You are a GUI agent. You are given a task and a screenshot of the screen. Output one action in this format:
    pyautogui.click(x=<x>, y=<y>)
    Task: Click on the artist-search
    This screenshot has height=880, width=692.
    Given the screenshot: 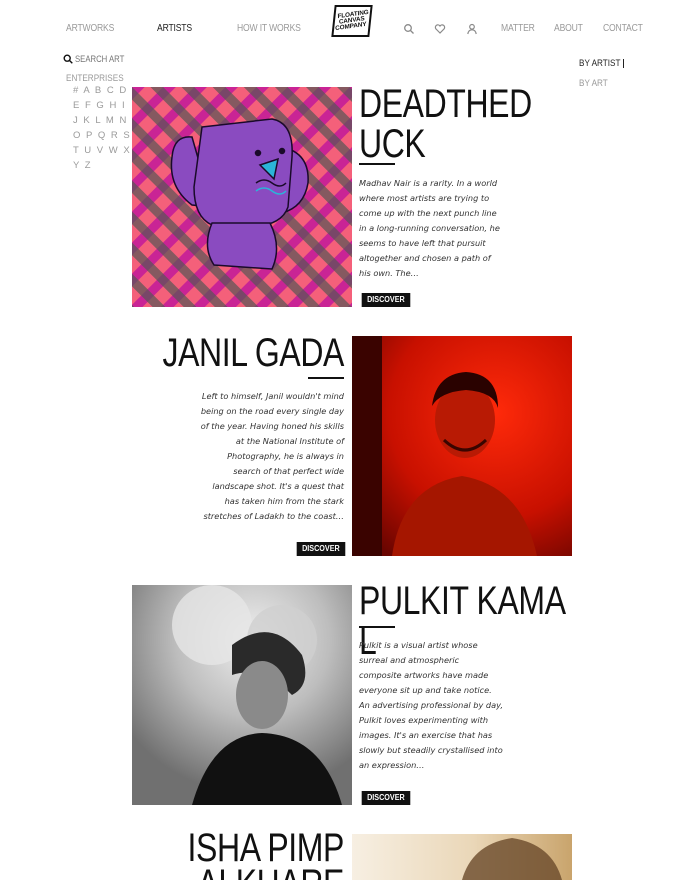 What is the action you would take?
    pyautogui.click(x=98, y=59)
    